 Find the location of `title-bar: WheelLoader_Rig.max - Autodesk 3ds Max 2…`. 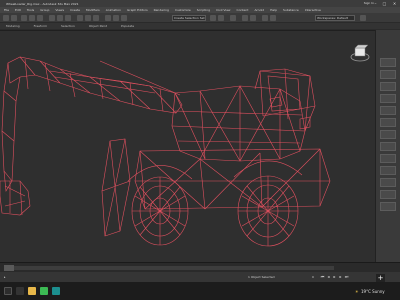

title-bar: WheelLoader_Rig.max - Autodesk 3ds Max 2… is located at coordinates (200, 3).